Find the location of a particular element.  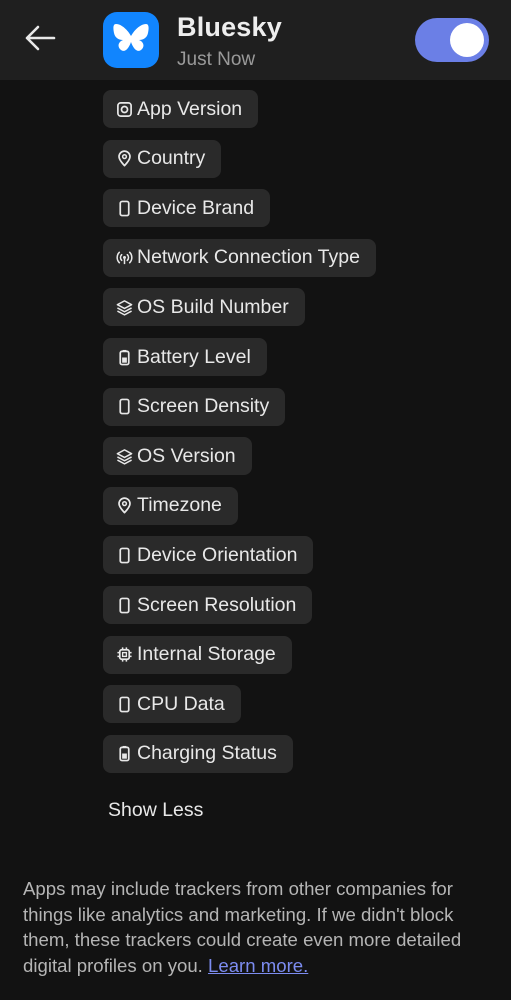

app-version-icon is located at coordinates (124, 109).